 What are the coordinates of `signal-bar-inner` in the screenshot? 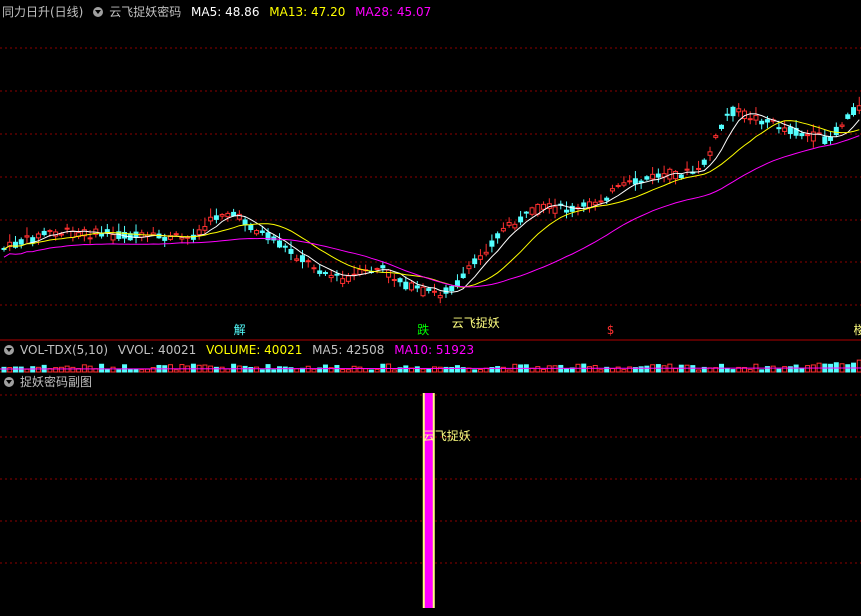 It's located at (428, 500).